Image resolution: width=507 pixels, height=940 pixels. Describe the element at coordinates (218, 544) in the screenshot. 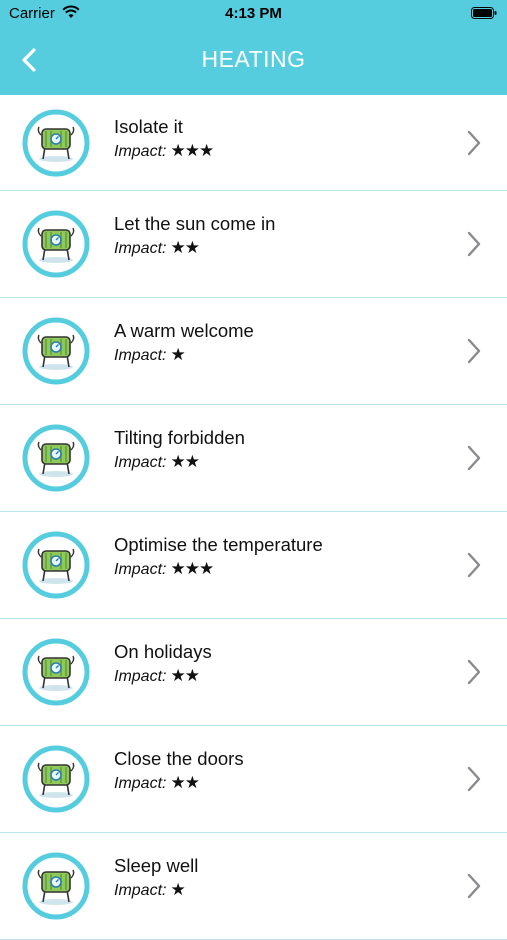

I see `item-title: Optimise the temperature` at that location.